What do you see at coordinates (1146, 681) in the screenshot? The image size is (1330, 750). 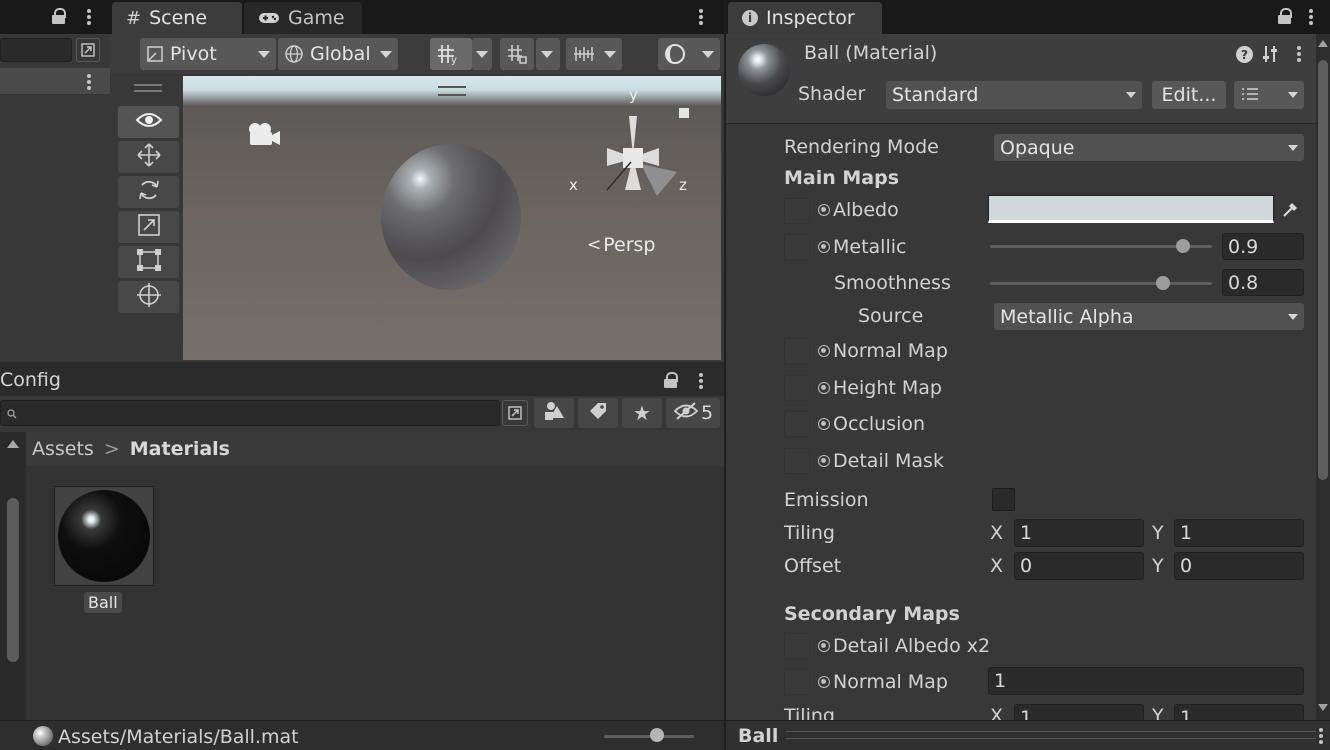 I see `secondary-normal-scale-field: 1` at bounding box center [1146, 681].